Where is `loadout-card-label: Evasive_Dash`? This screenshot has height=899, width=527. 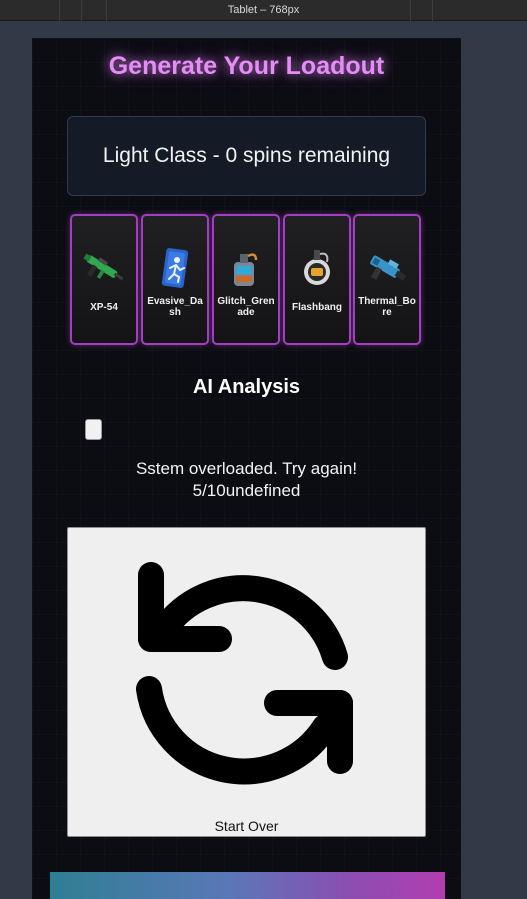 loadout-card-label: Evasive_Dash is located at coordinates (175, 307).